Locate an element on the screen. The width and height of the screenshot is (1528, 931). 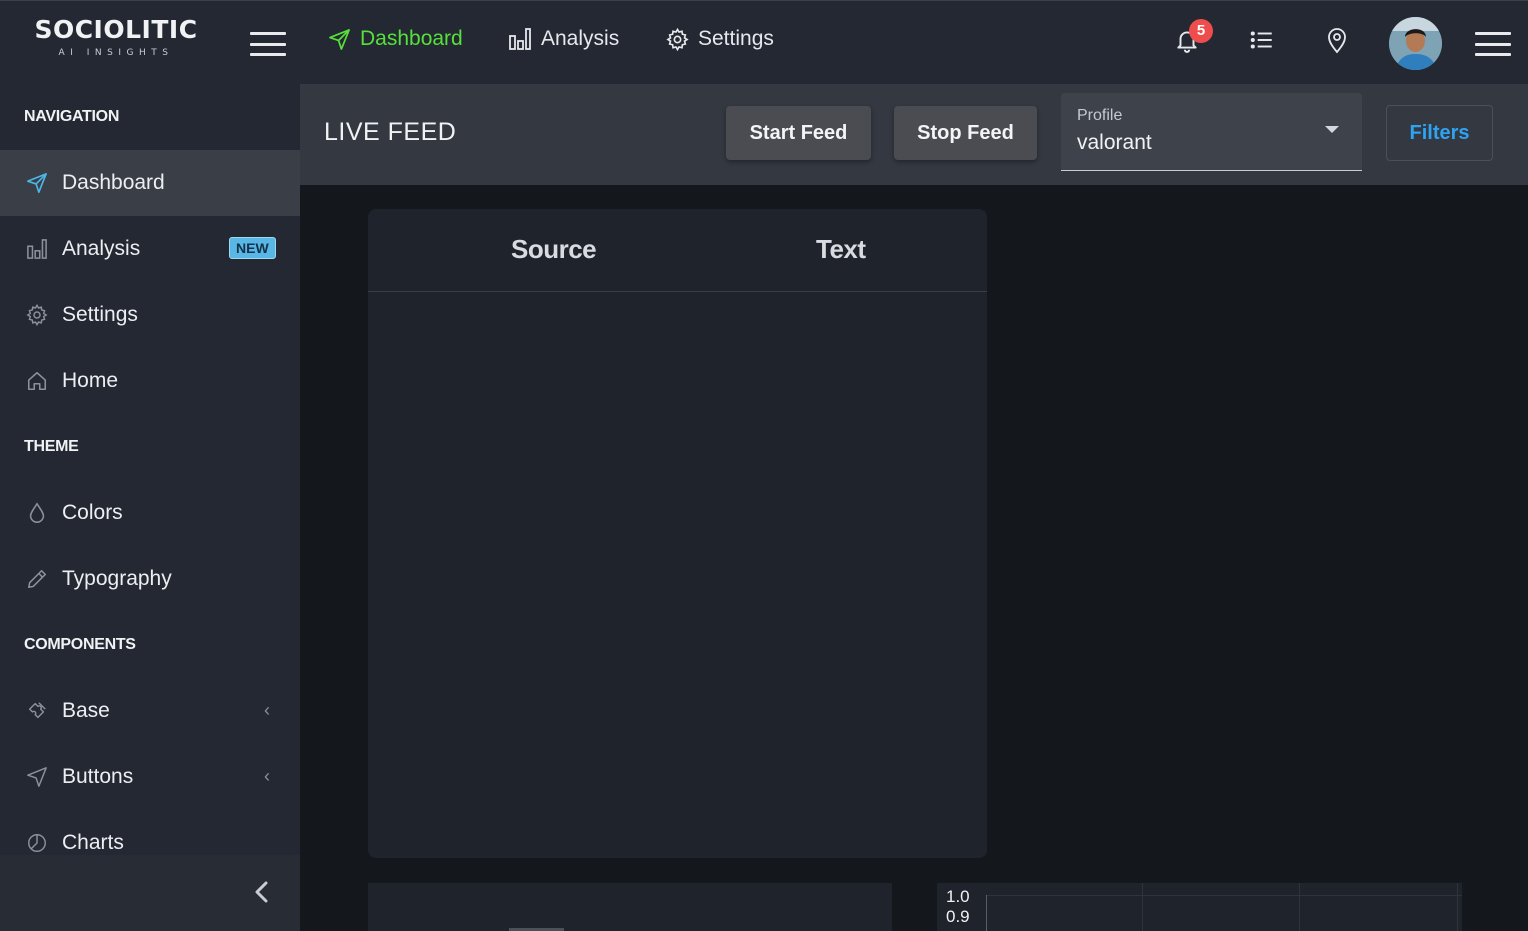
profile-select-label: Profile is located at coordinates (1100, 115).